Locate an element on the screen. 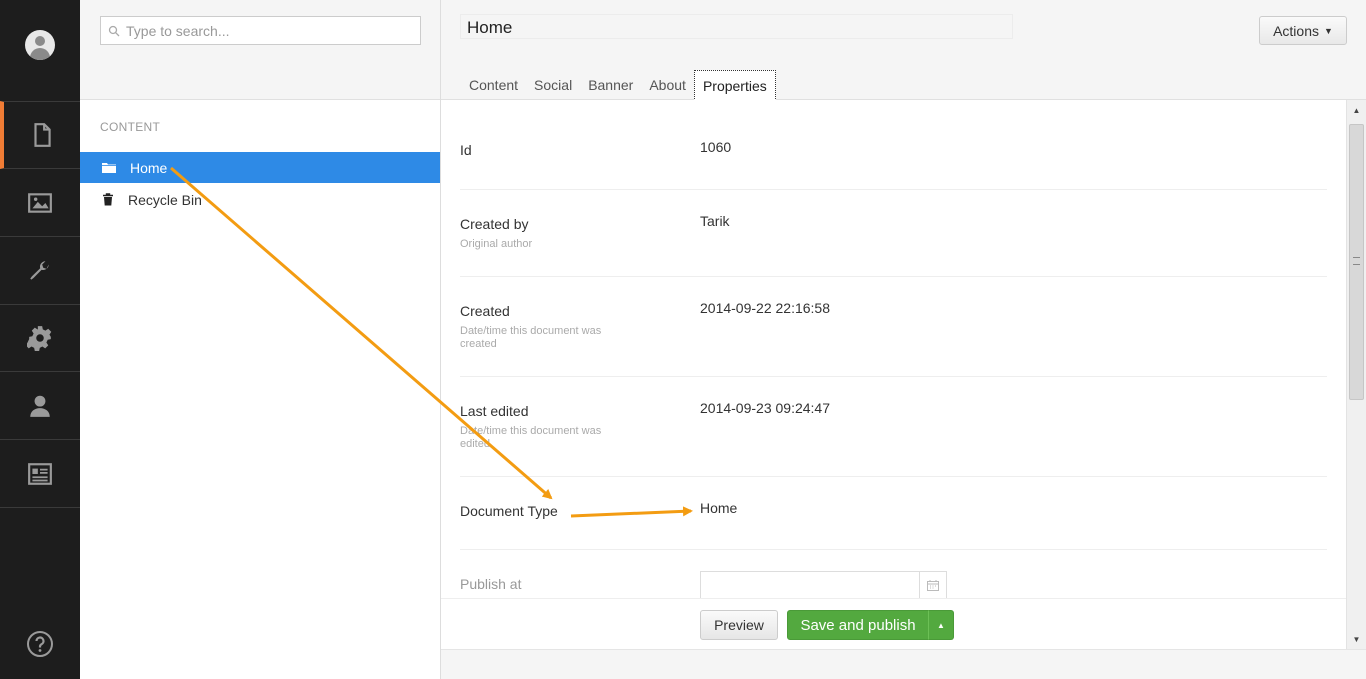 This screenshot has width=1366, height=679. actions-label: Actions is located at coordinates (1296, 30).